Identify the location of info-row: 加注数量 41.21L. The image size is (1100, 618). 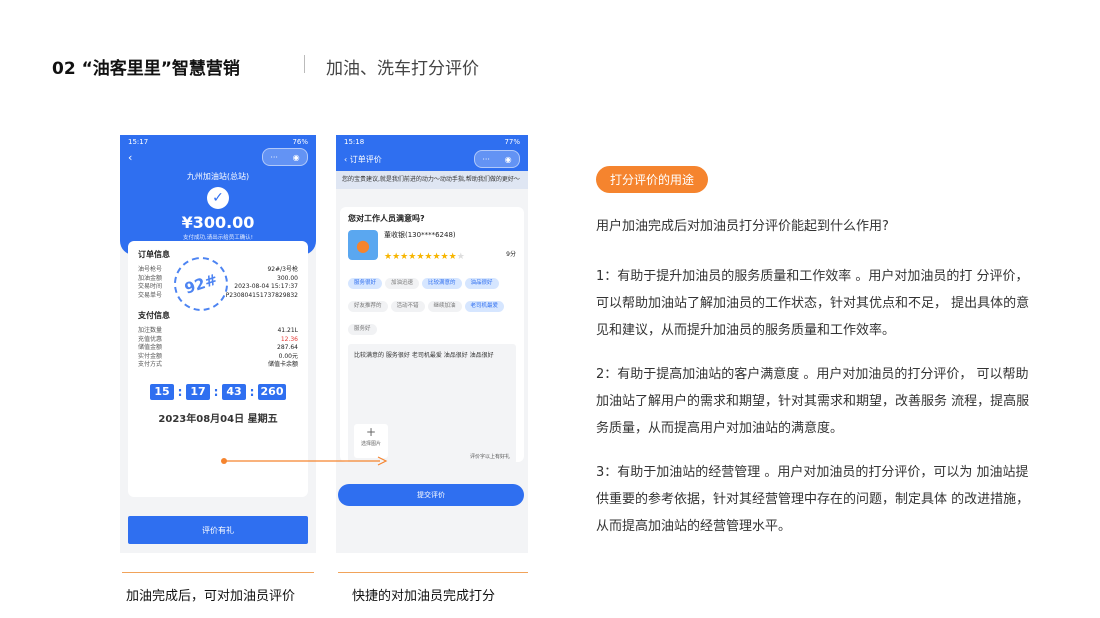
(218, 331).